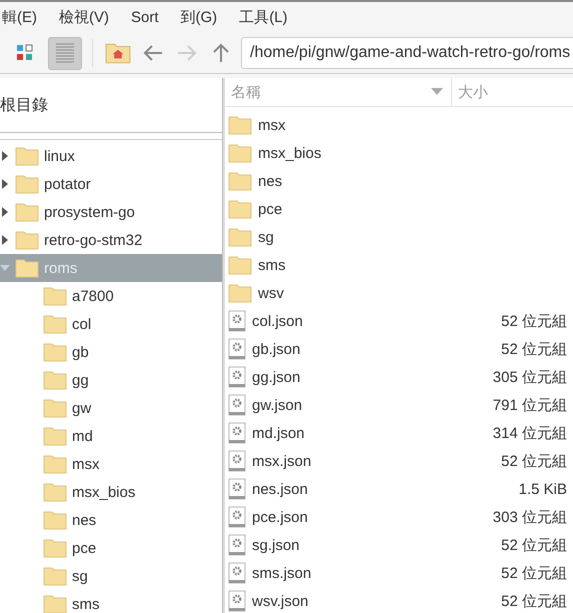  I want to click on tree-item: linux, so click(111, 156).